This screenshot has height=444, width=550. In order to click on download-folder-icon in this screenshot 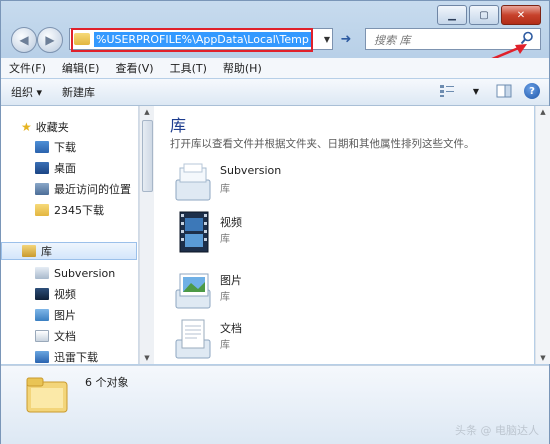, I will do `click(42, 147)`.